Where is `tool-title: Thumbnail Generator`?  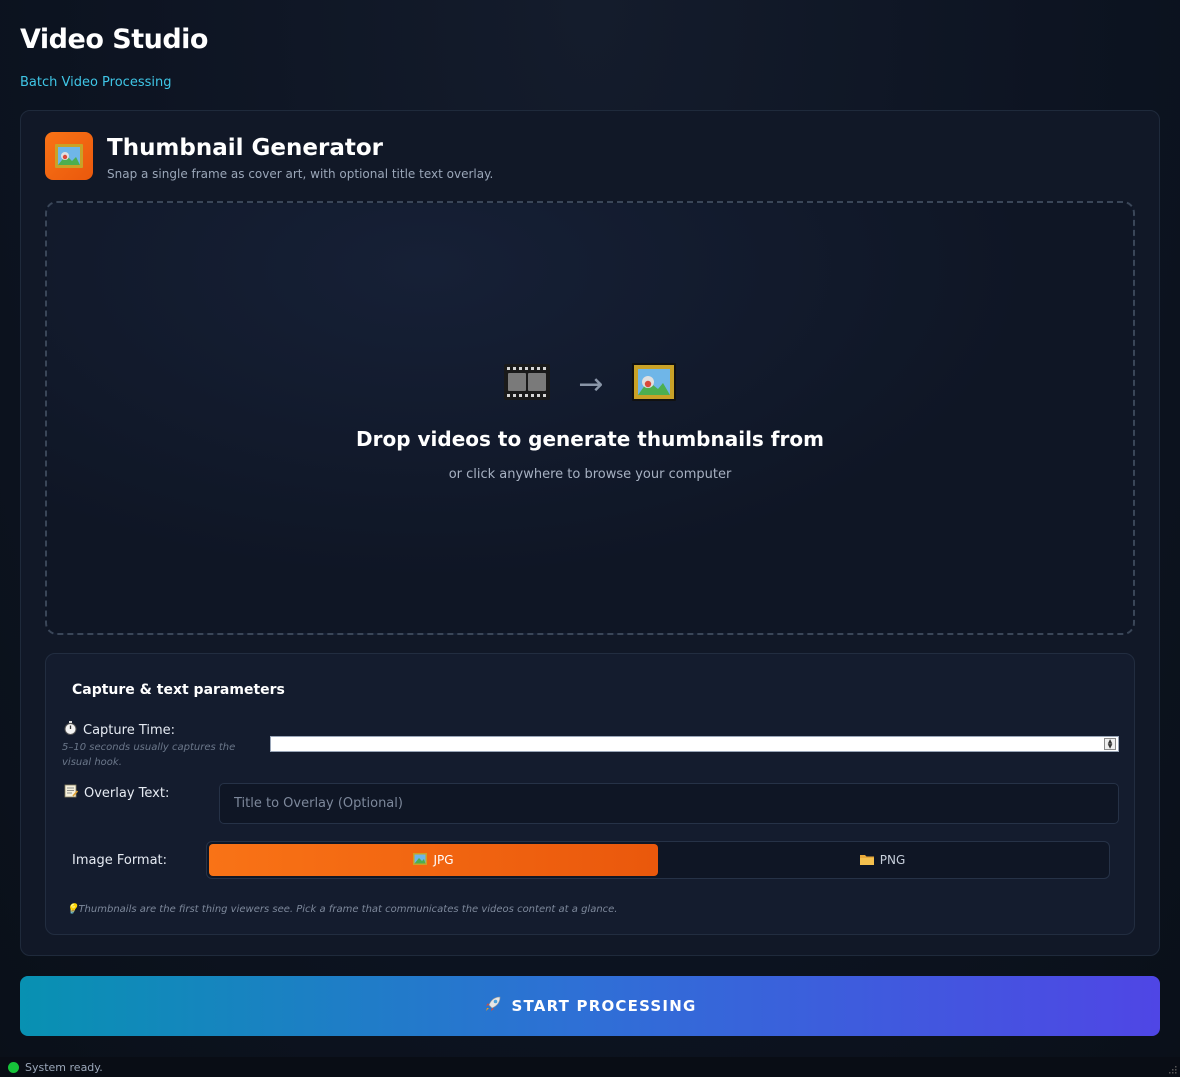
tool-title: Thumbnail Generator is located at coordinates (245, 148).